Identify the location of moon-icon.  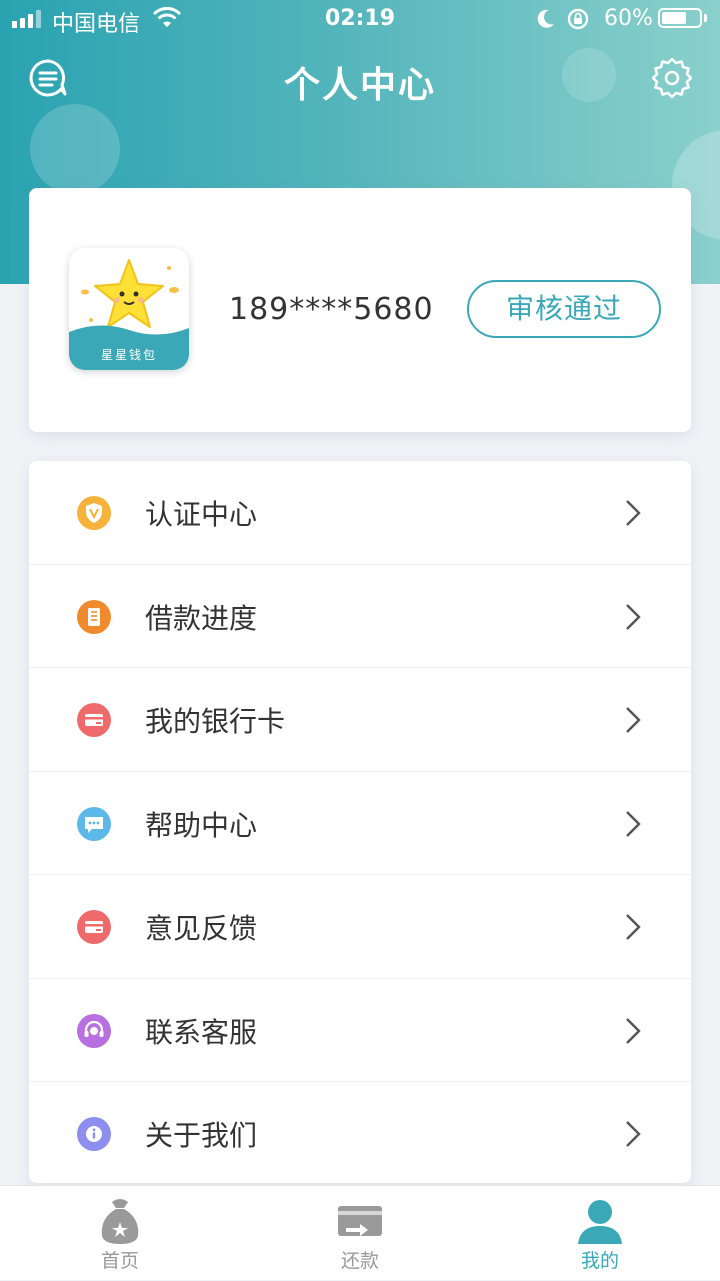
(545, 18).